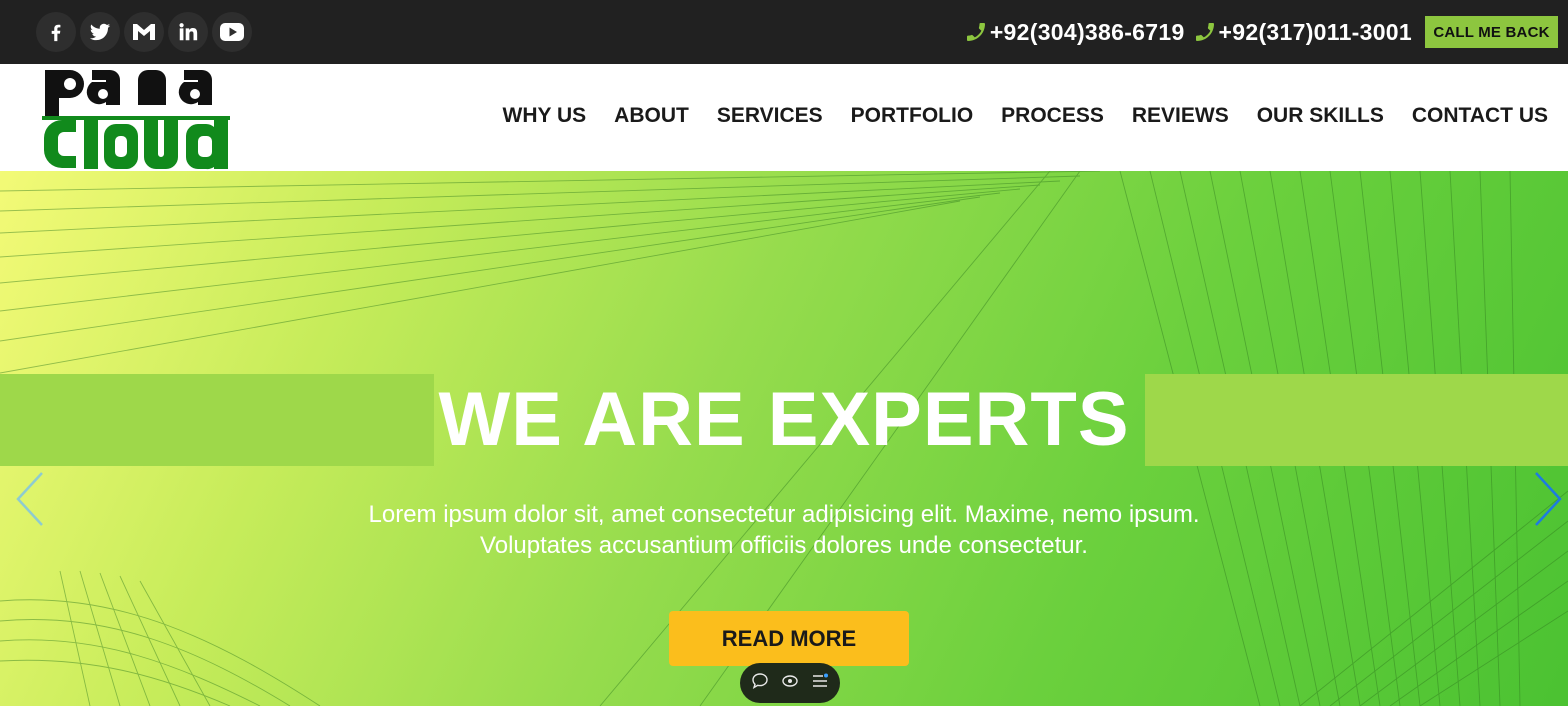 The width and height of the screenshot is (1568, 706). Describe the element at coordinates (789, 638) in the screenshot. I see `read-more-button: READ MORE` at that location.